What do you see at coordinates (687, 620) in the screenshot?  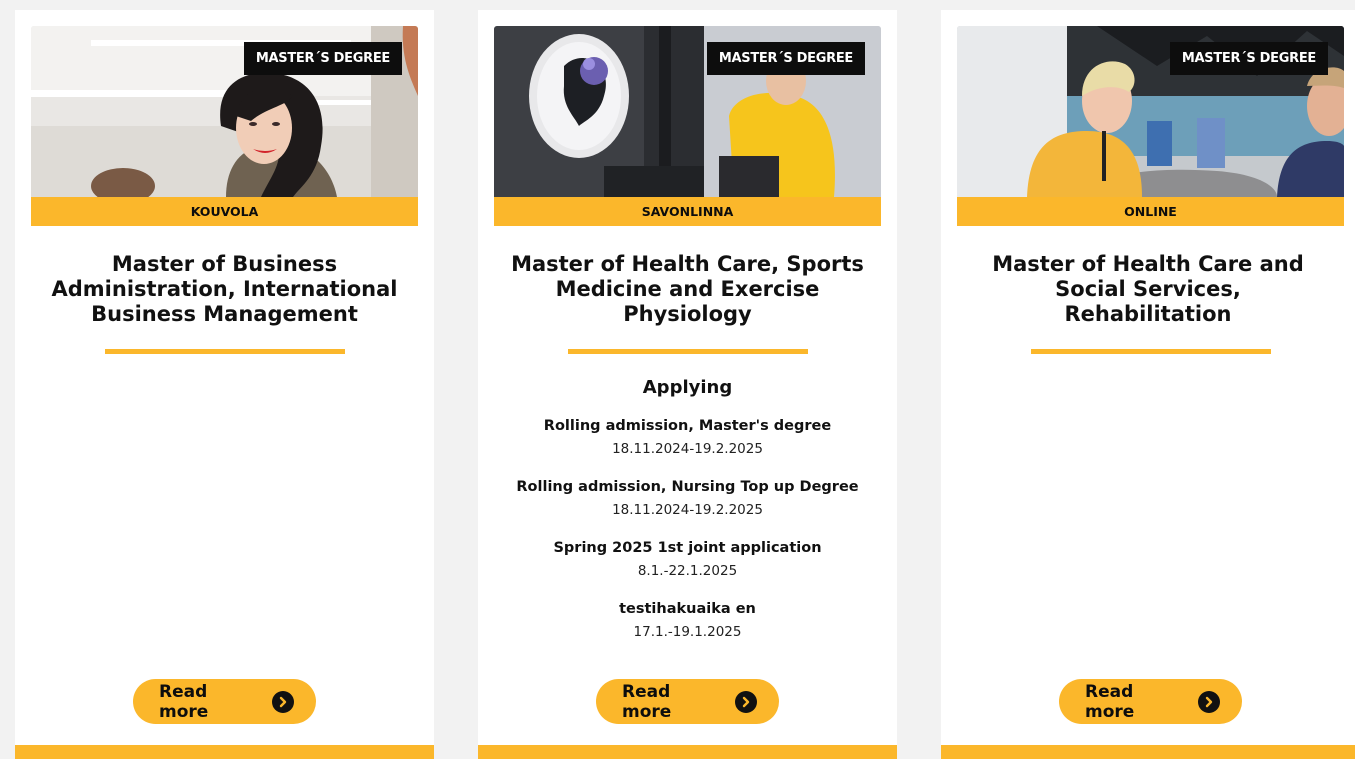 I see `application-period: testihakuaika en 17.1.-19.1.2025` at bounding box center [687, 620].